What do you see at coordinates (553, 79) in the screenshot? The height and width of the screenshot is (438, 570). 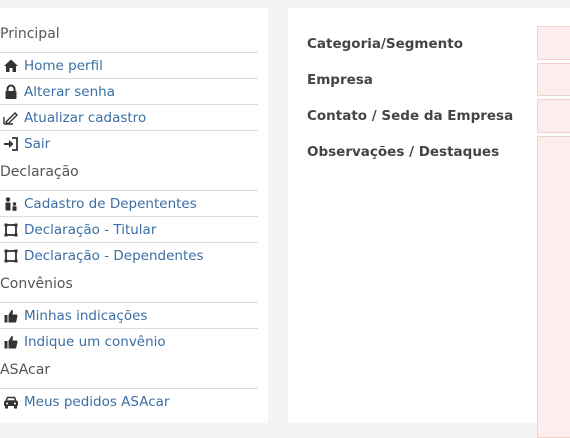 I see `value-empresa` at bounding box center [553, 79].